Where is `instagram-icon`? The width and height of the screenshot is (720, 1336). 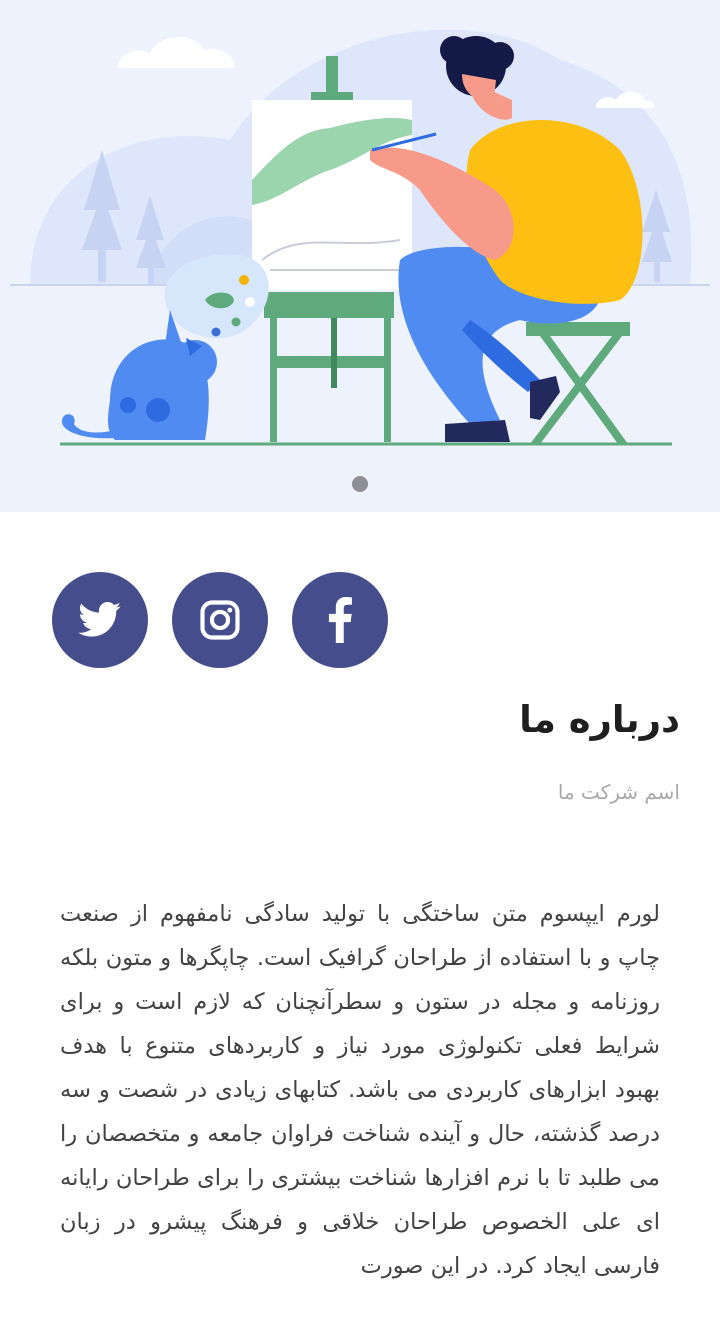 instagram-icon is located at coordinates (220, 620).